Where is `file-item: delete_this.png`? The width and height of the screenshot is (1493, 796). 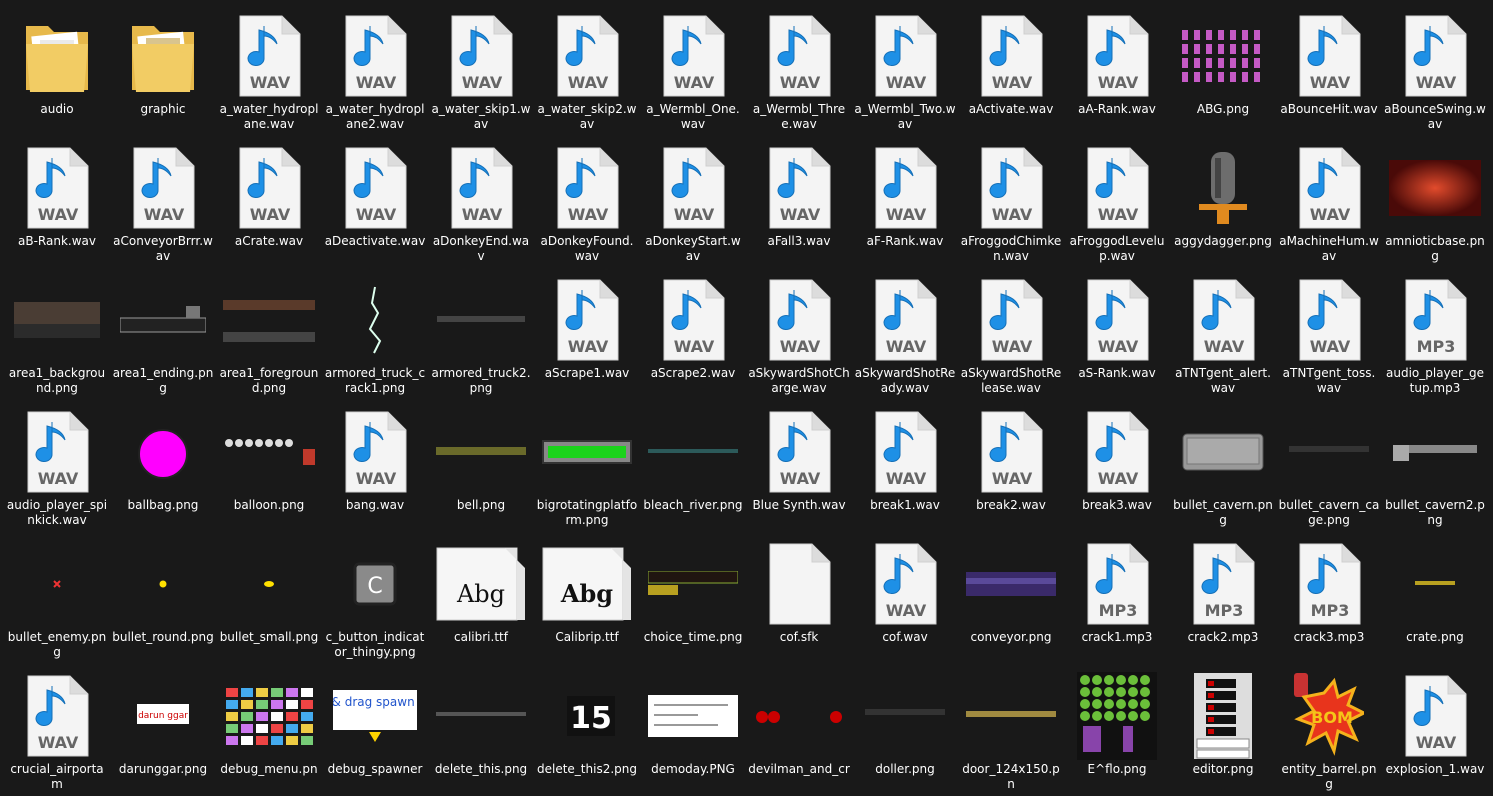
file-item: delete_this.png is located at coordinates (481, 730).